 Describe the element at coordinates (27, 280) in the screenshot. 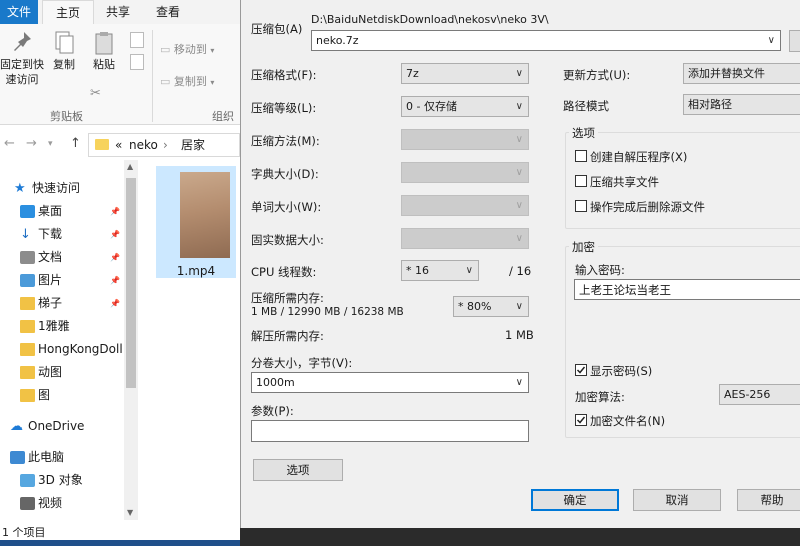

I see `picture-icon` at that location.